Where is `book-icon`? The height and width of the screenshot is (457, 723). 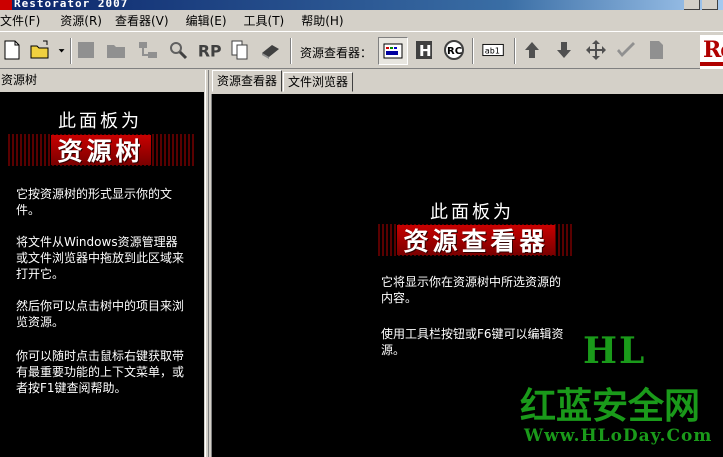 book-icon is located at coordinates (270, 52).